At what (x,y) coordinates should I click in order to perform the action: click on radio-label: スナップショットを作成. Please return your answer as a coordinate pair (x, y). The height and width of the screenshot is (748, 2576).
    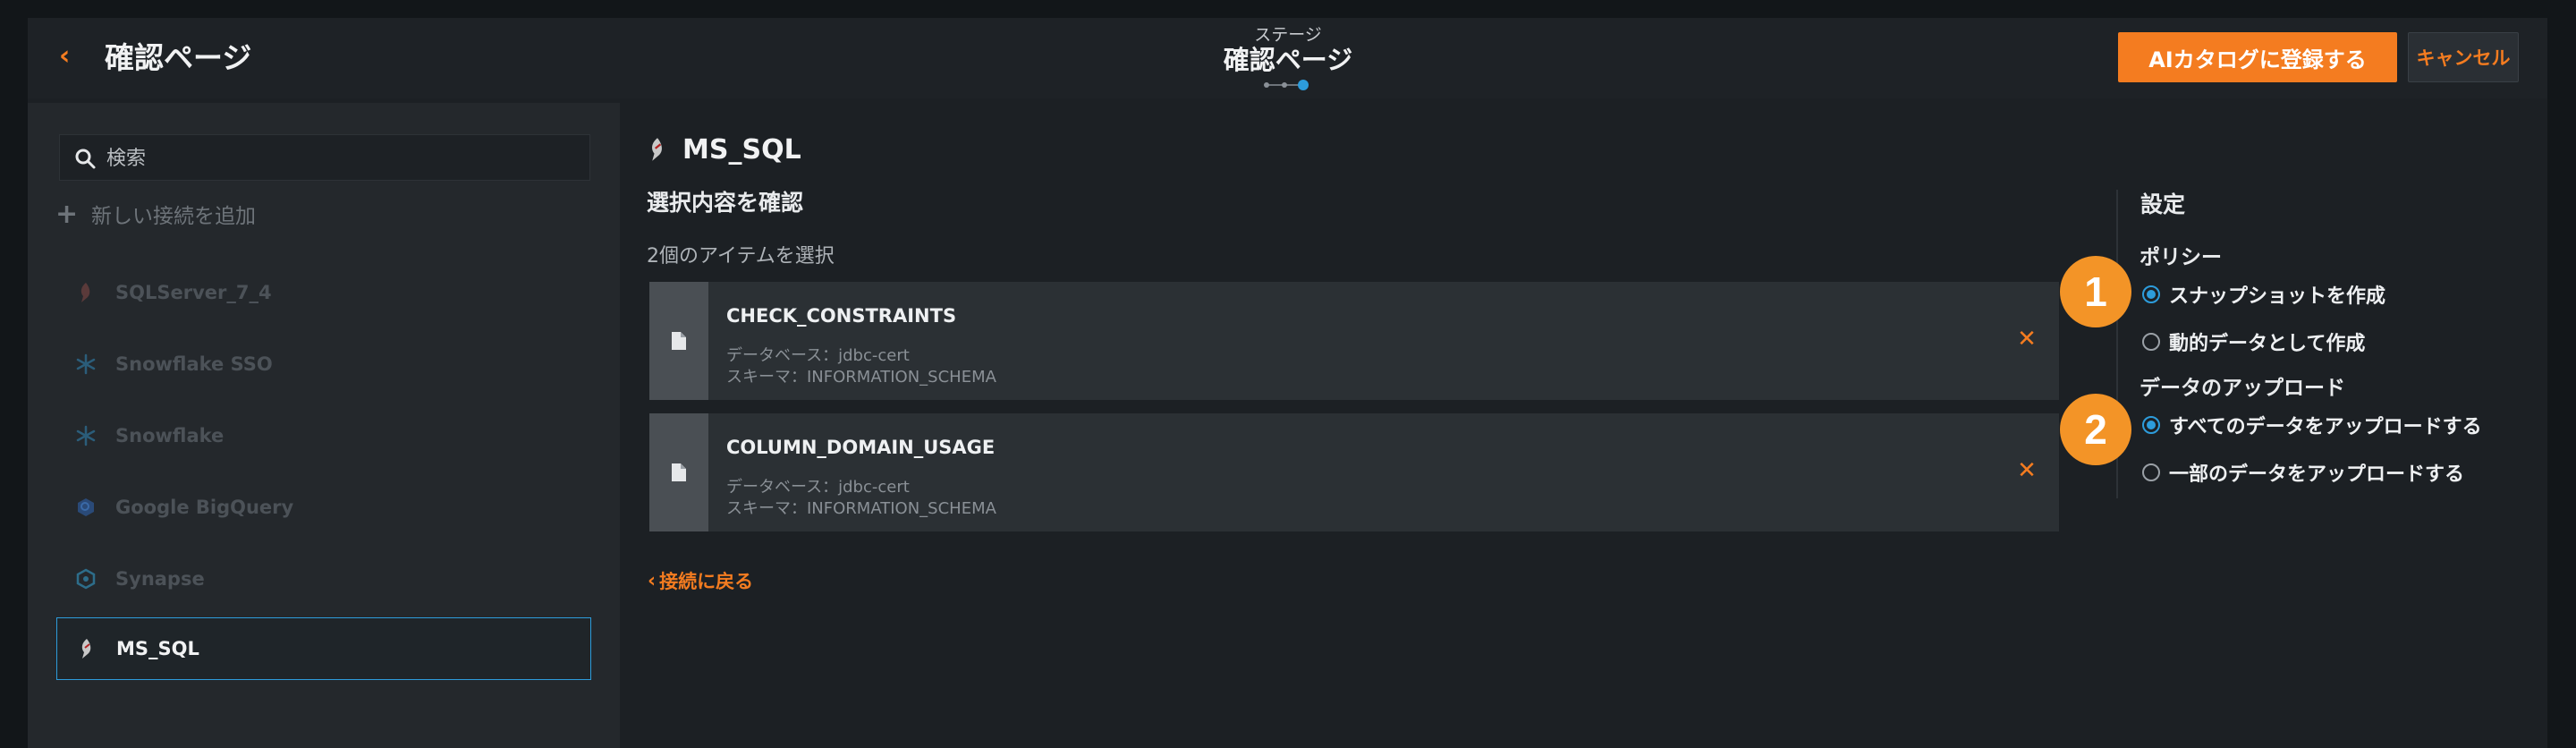
    Looking at the image, I should click on (2277, 296).